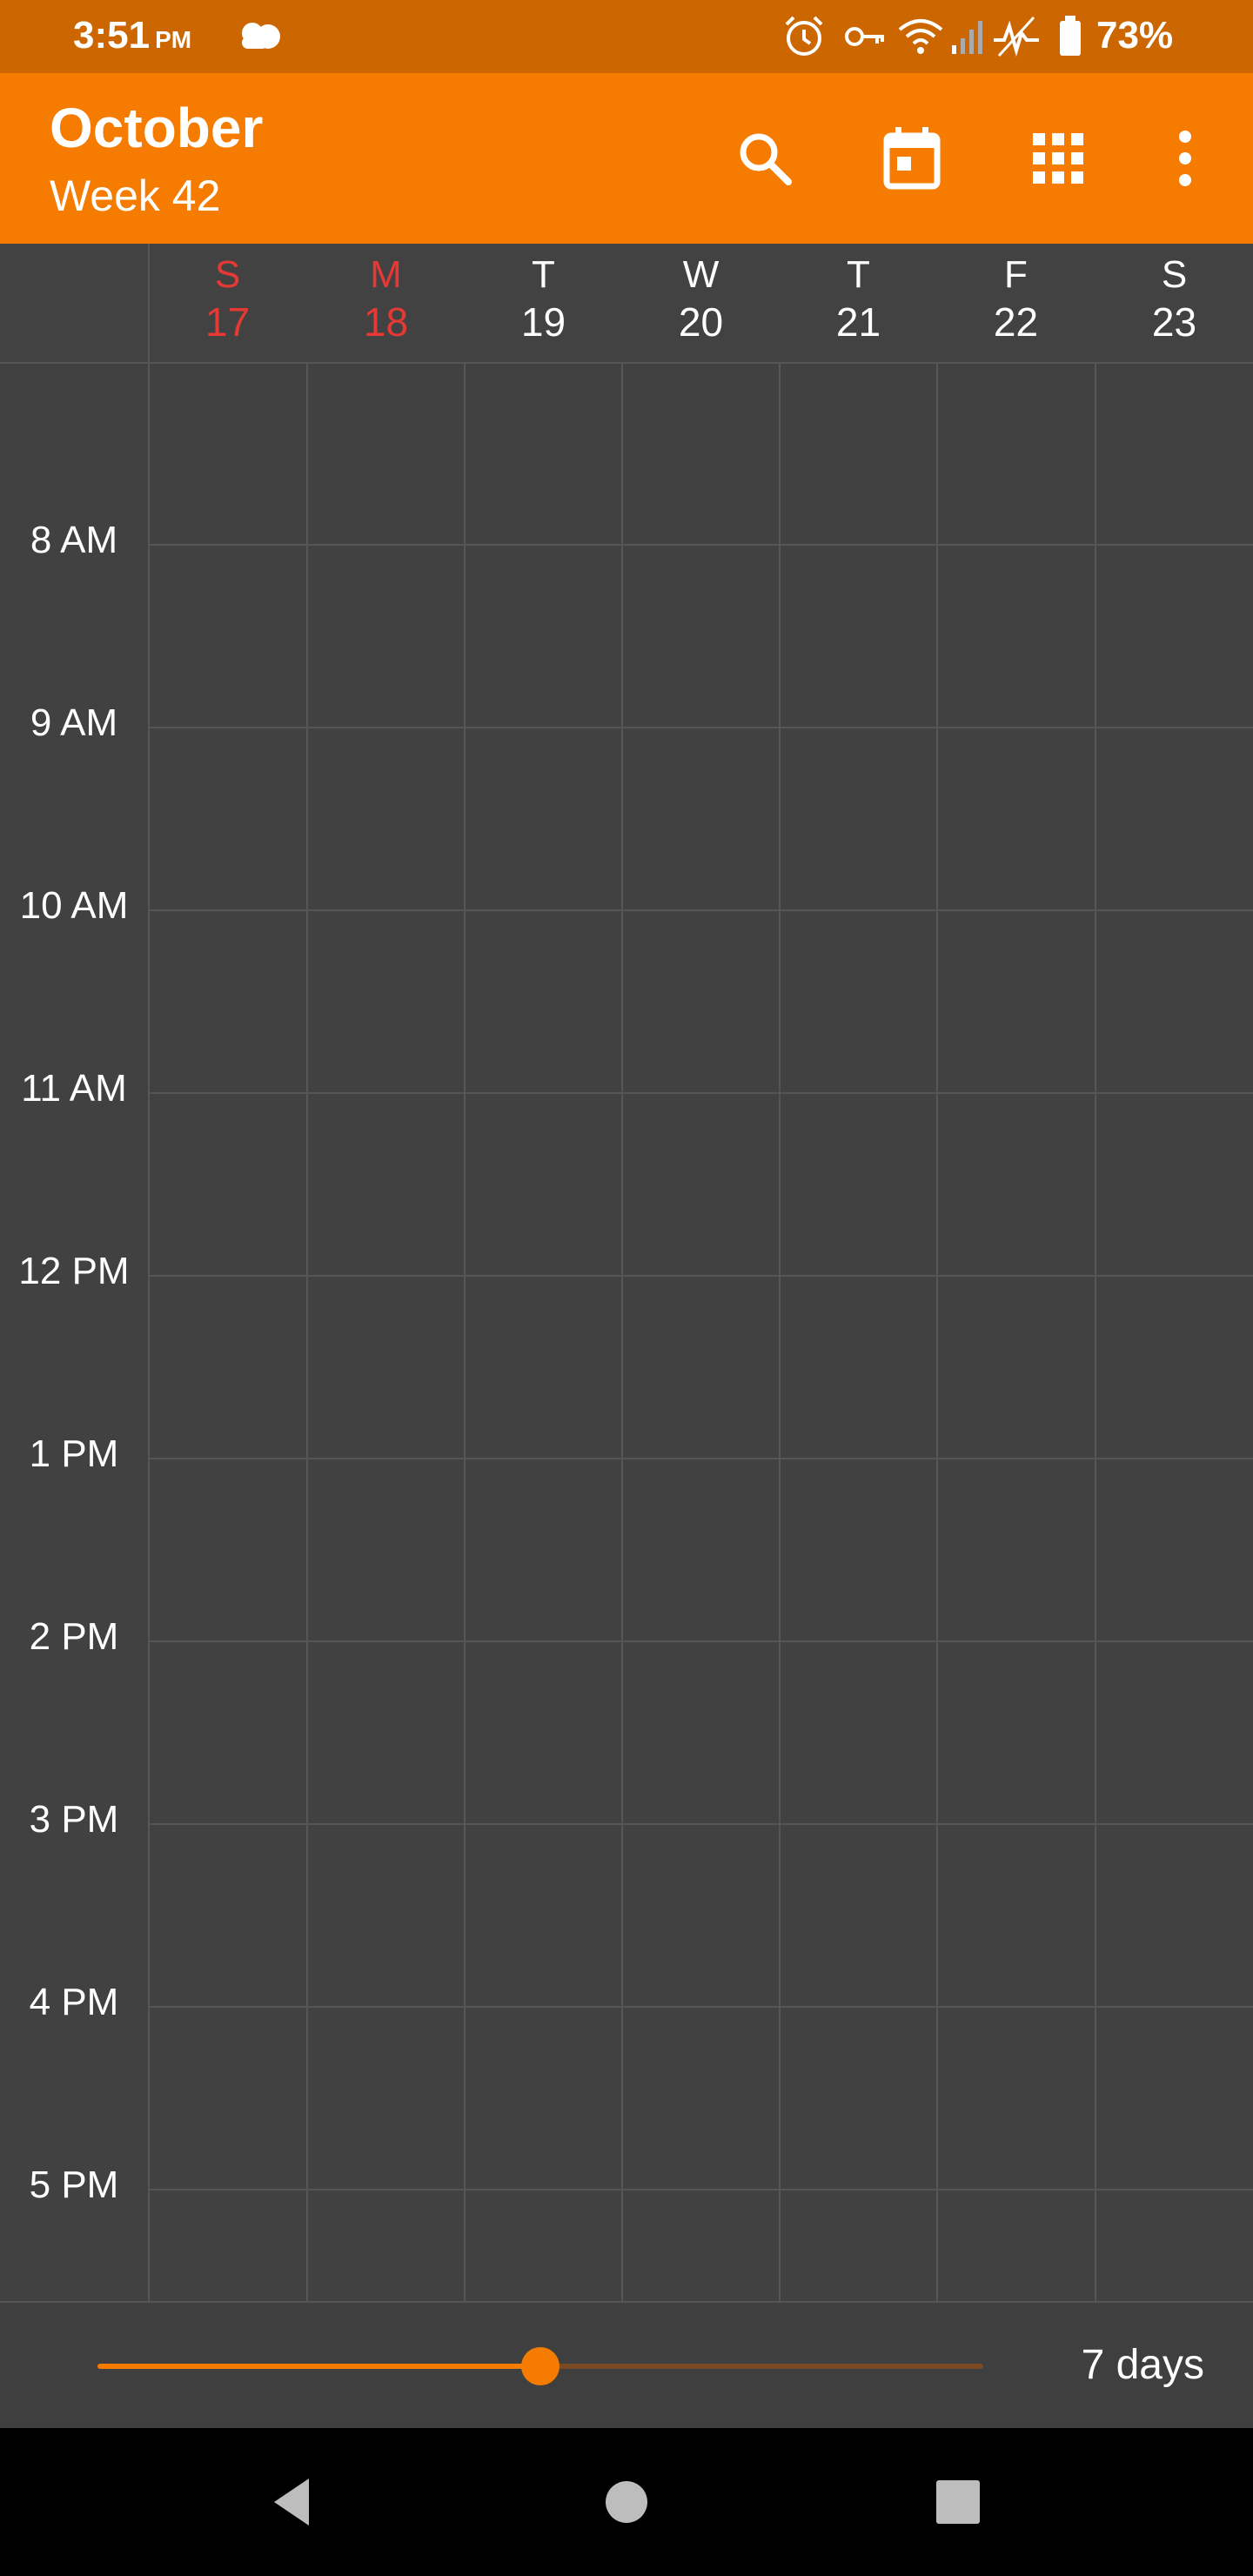 The image size is (1253, 2576). Describe the element at coordinates (865, 38) in the screenshot. I see `vpn-key-icon` at that location.